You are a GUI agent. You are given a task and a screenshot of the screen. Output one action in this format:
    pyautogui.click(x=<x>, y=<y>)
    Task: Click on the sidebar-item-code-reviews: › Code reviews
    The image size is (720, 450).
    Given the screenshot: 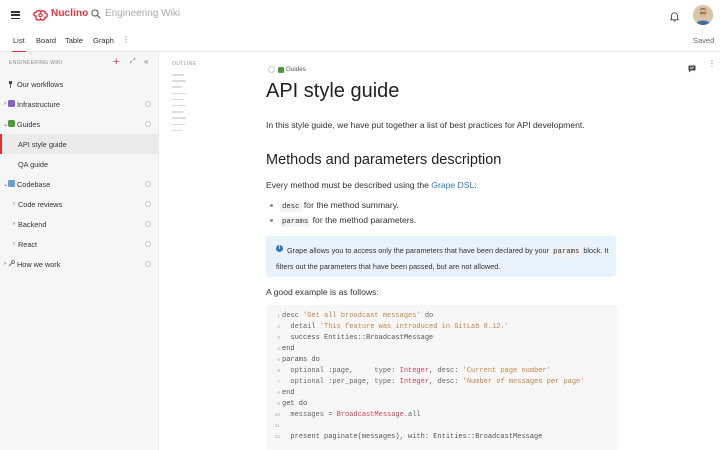 What is the action you would take?
    pyautogui.click(x=79, y=204)
    